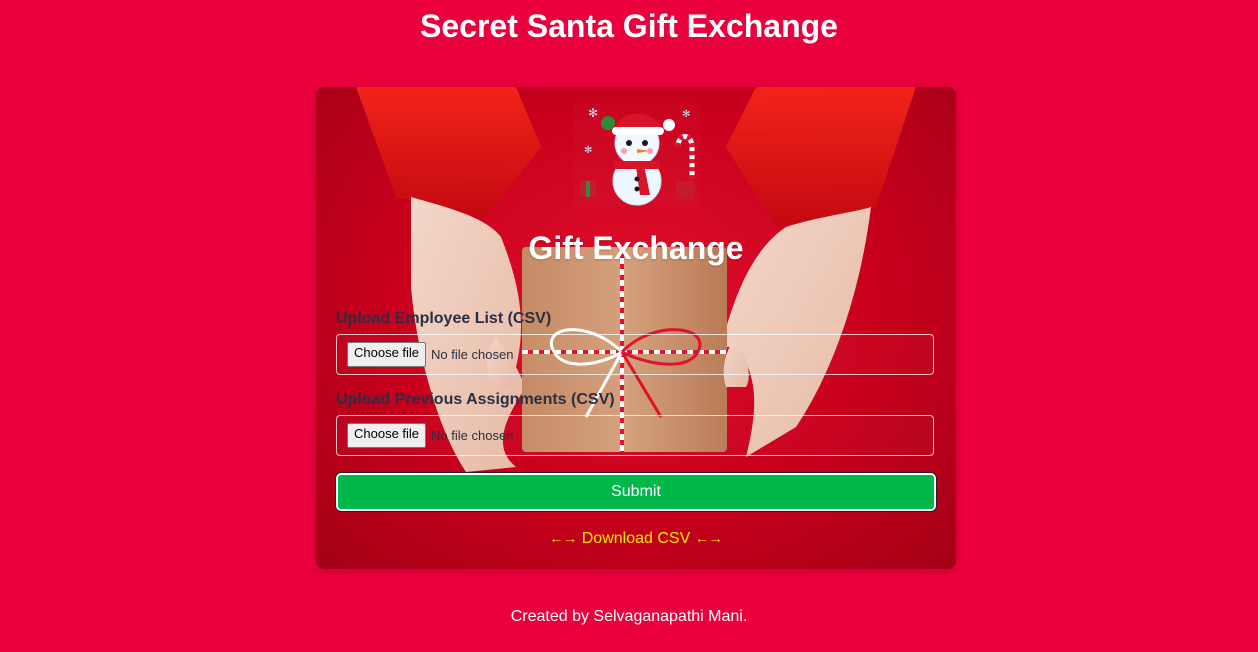 This screenshot has height=652, width=1258. I want to click on employee-upload-label: Upload Employee List (CSV), so click(444, 318).